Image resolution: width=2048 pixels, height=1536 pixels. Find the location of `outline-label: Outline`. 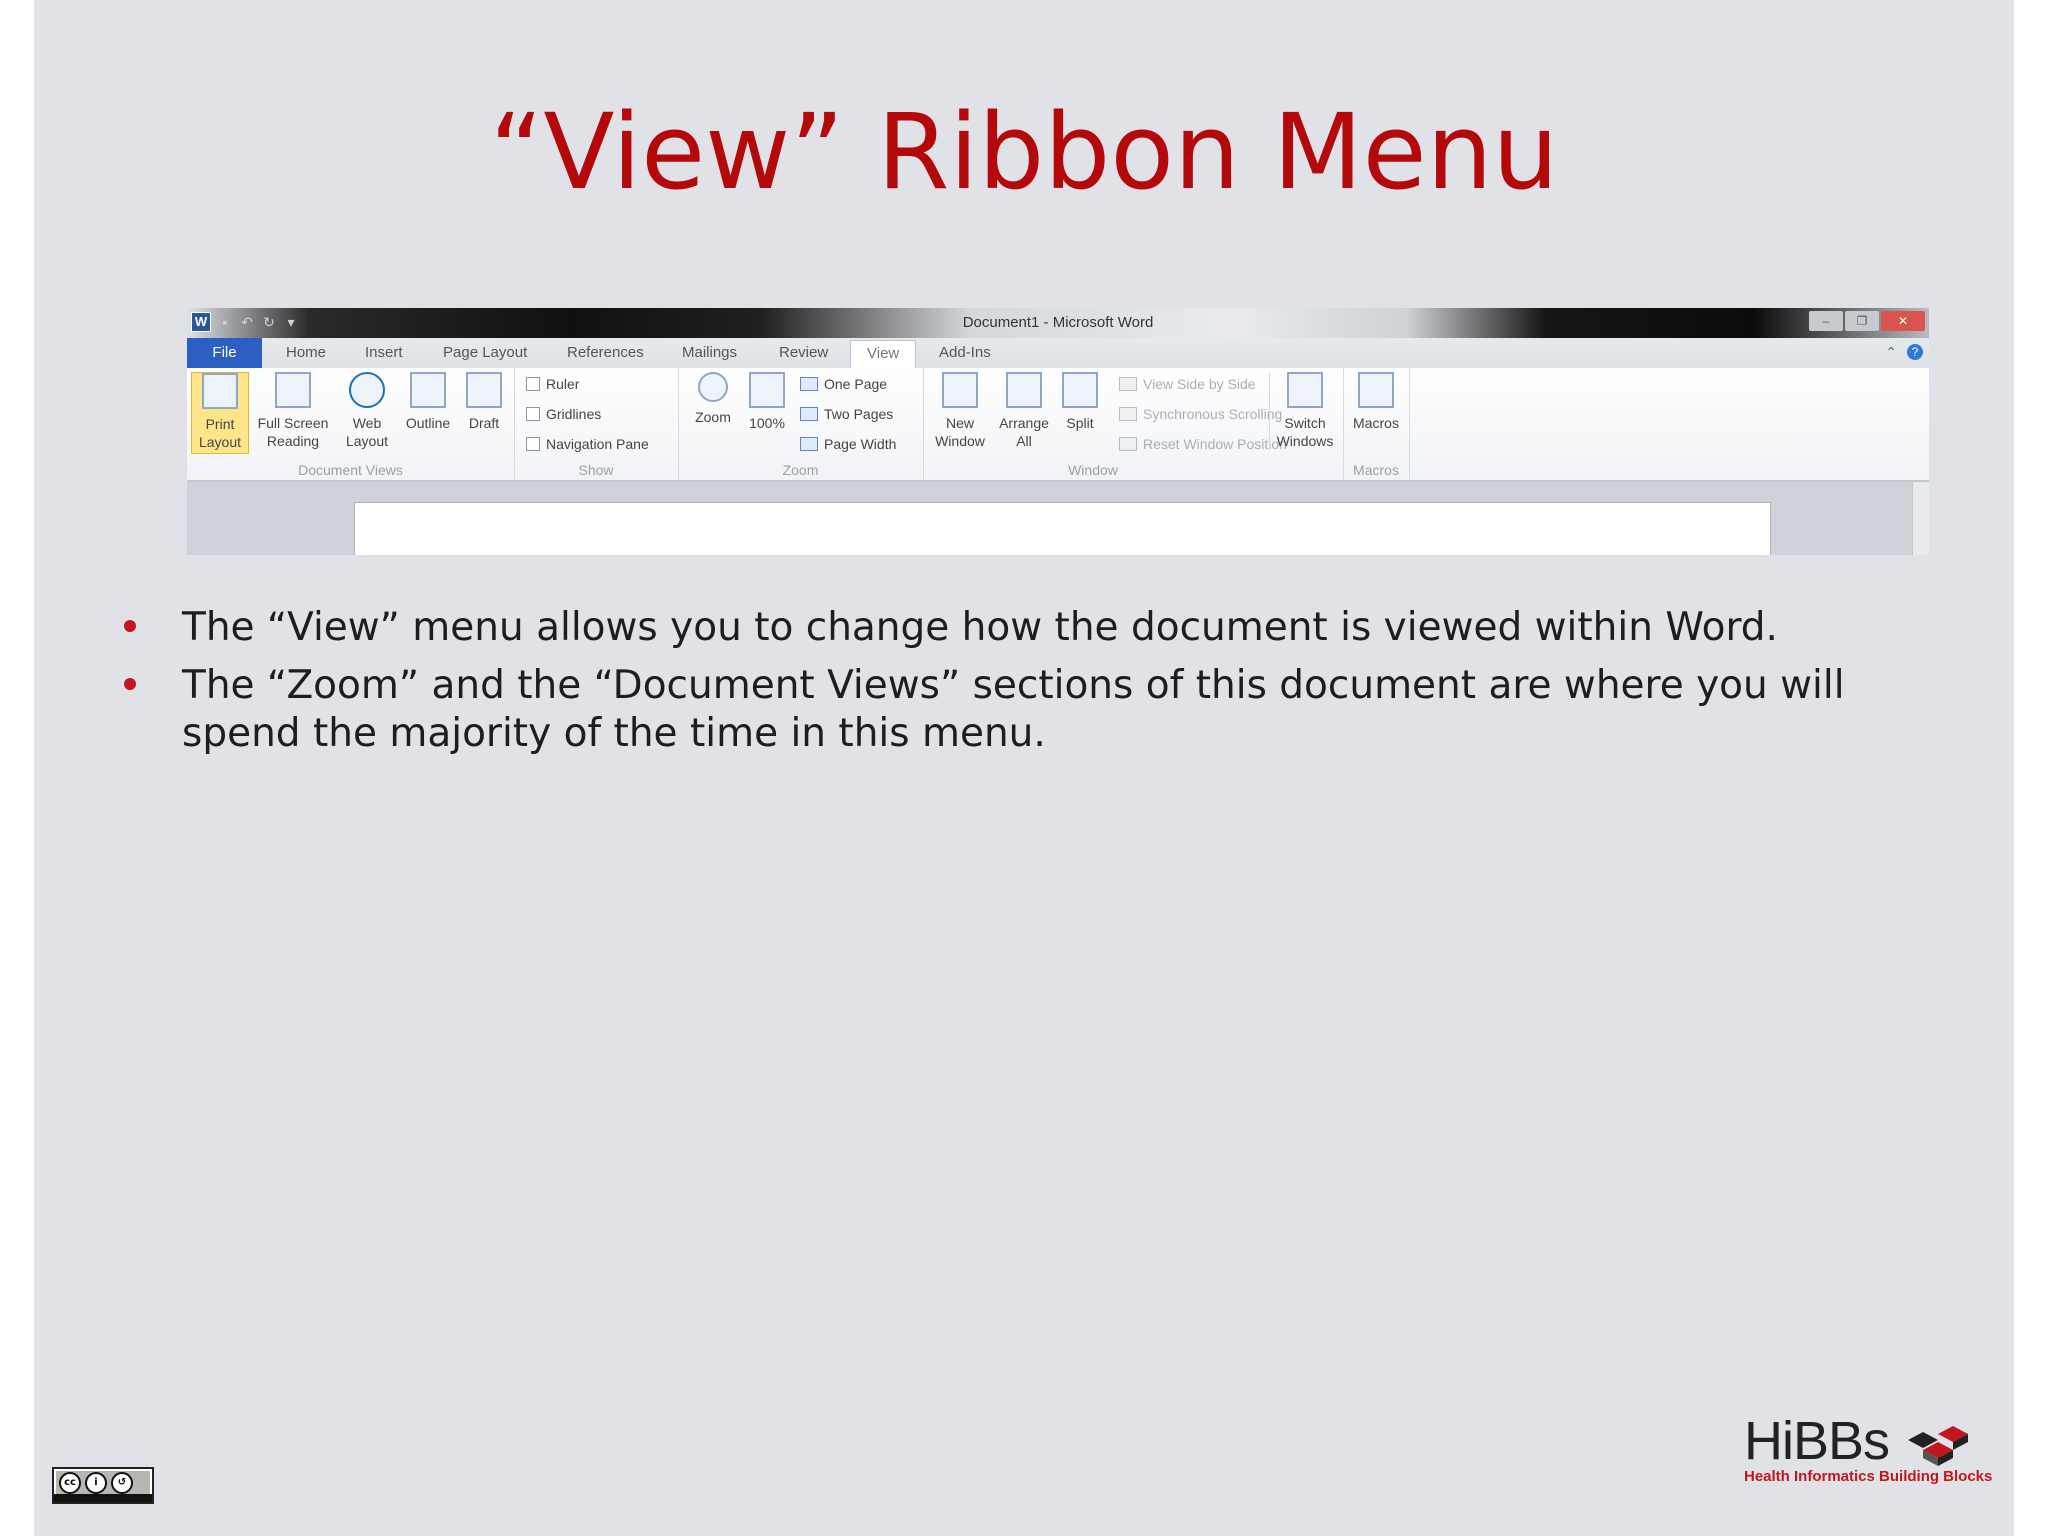

outline-label: Outline is located at coordinates (428, 423).